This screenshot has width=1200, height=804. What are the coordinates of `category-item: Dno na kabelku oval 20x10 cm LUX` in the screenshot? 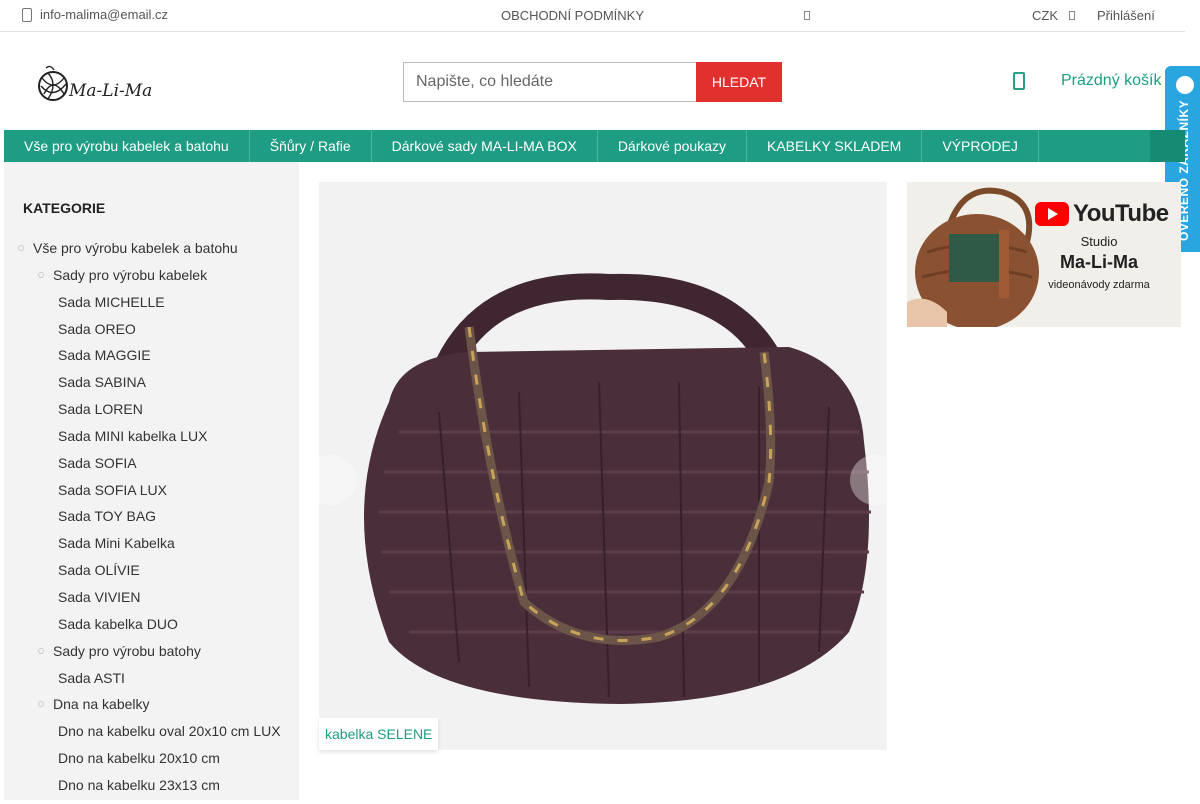 It's located at (151, 736).